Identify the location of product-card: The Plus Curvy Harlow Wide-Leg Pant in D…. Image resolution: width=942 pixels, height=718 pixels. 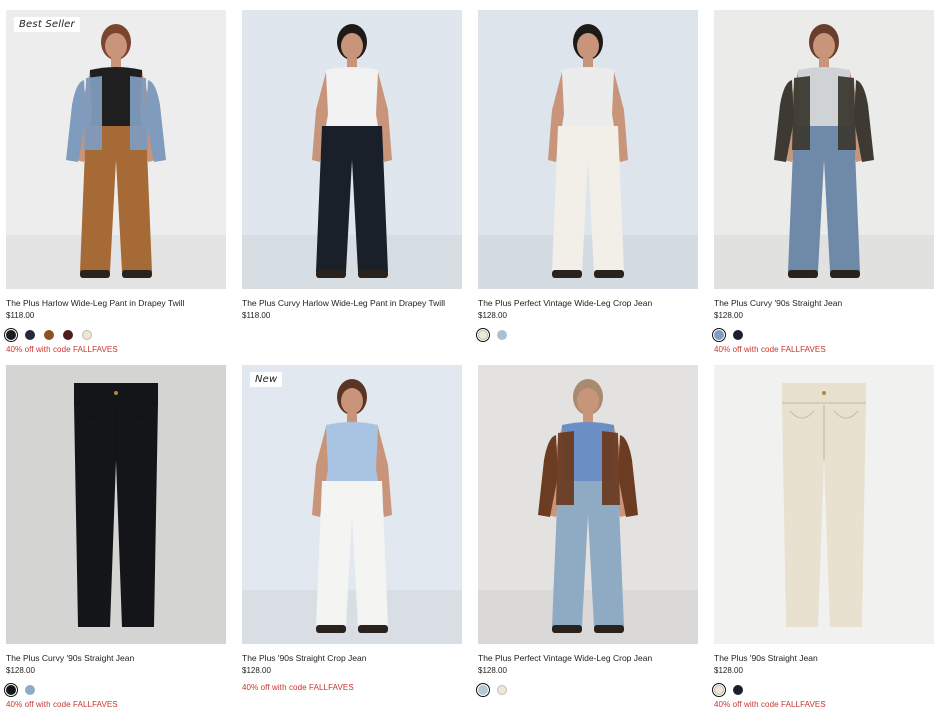
(352, 165).